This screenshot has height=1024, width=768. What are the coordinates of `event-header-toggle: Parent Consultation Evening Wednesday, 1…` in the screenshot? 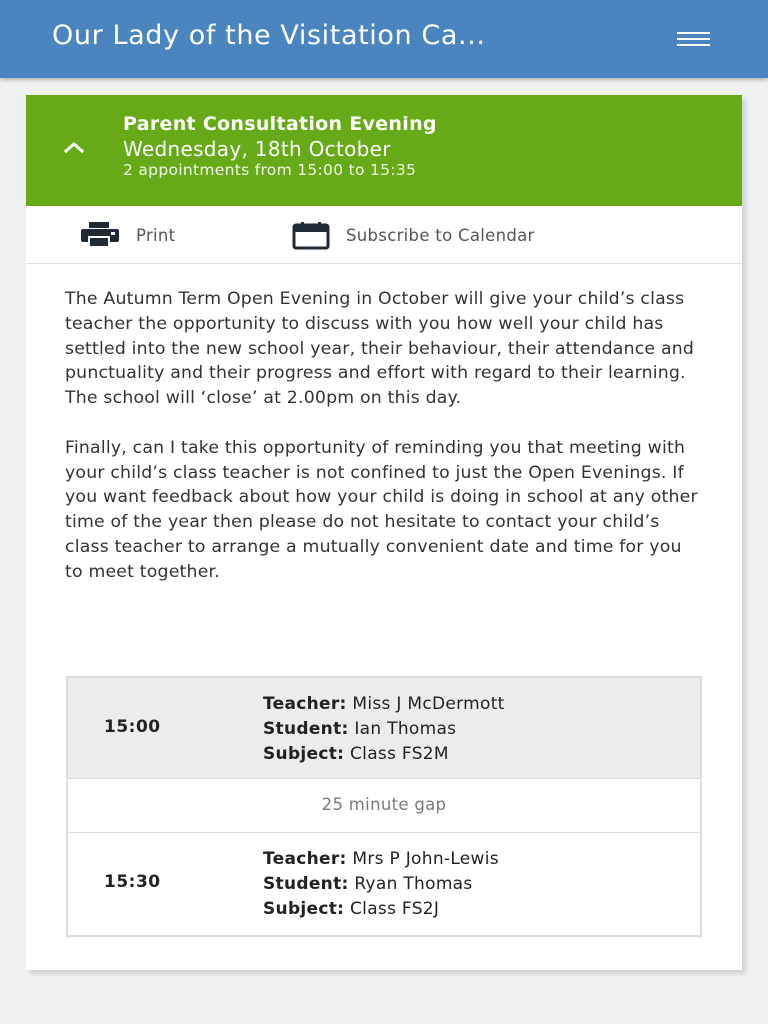 It's located at (384, 150).